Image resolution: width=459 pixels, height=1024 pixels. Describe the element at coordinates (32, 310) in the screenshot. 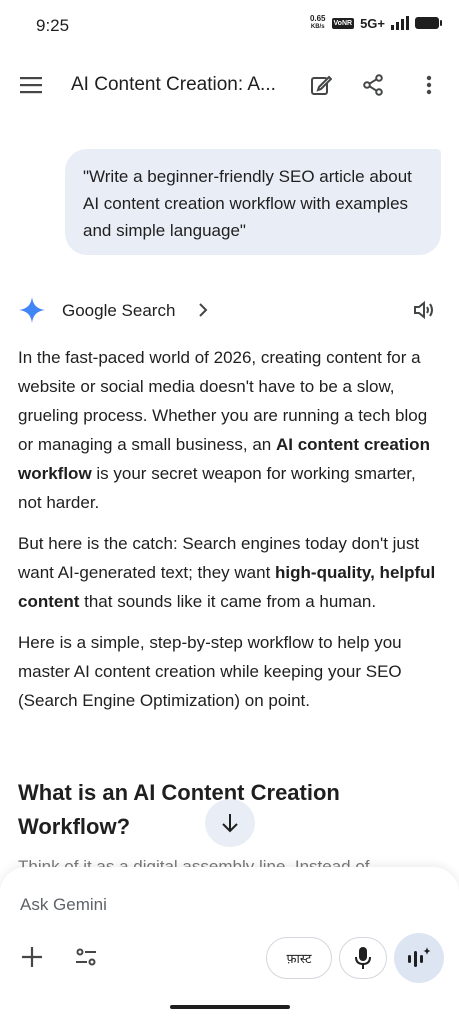

I see `gemini-spark-icon` at that location.